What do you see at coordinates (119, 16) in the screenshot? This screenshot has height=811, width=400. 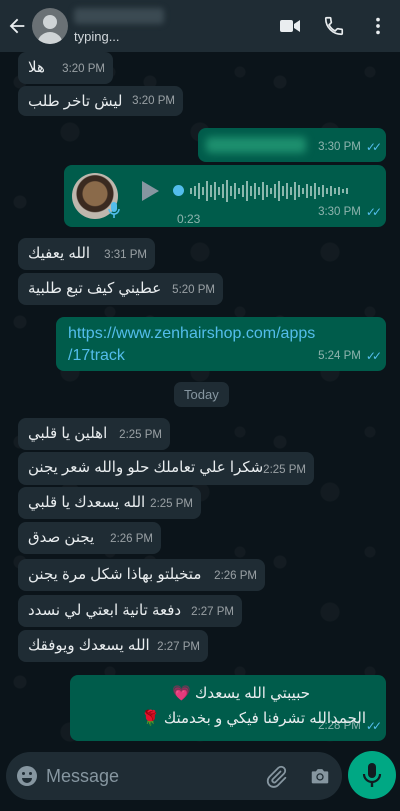 I see `contact-name-redacted` at bounding box center [119, 16].